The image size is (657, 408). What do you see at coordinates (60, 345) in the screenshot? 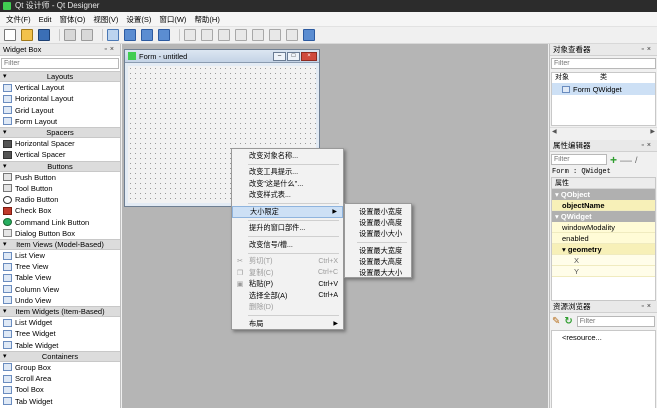
I see `widget-table-widget: Table Widget` at bounding box center [60, 345].